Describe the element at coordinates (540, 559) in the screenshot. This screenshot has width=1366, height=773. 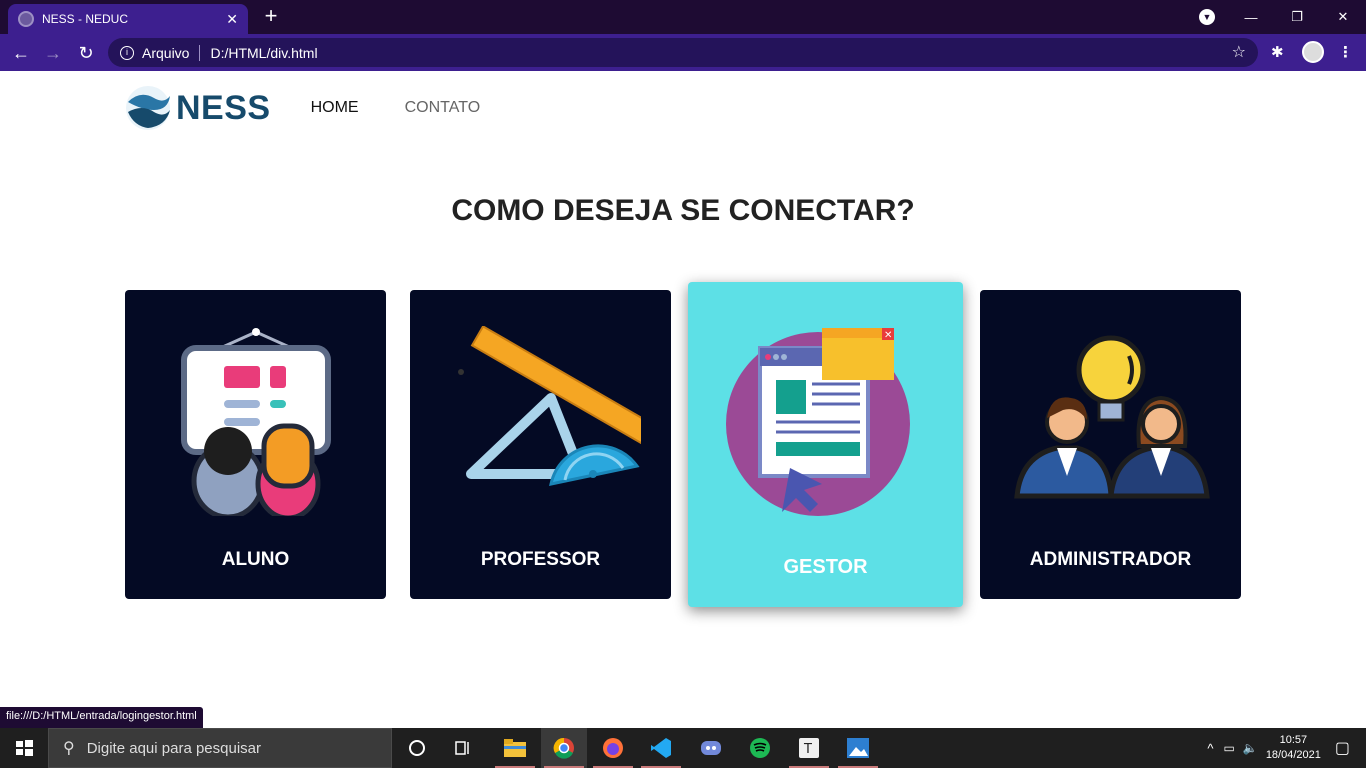
I see `card-label-professor: PROFESSOR` at that location.